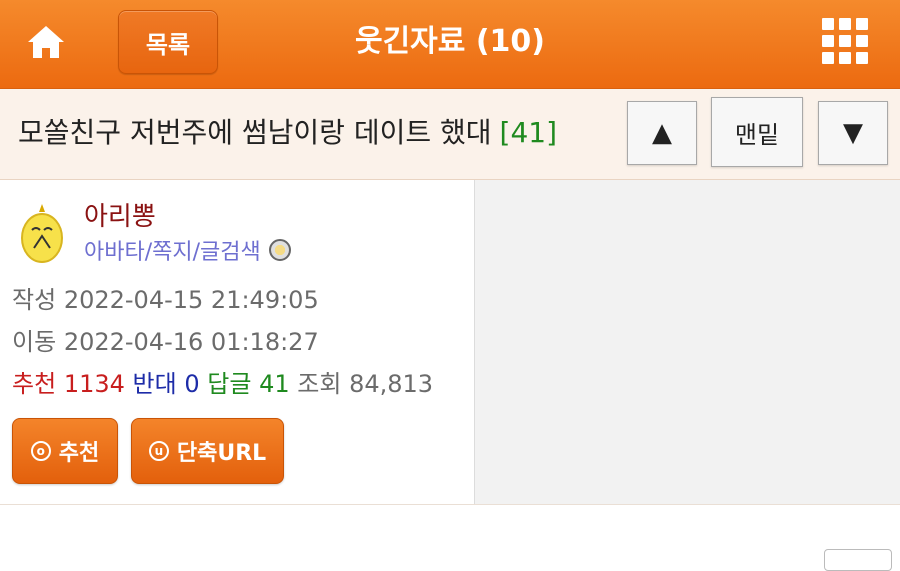 This screenshot has width=900, height=571. I want to click on prev-post-button: ▲, so click(662, 133).